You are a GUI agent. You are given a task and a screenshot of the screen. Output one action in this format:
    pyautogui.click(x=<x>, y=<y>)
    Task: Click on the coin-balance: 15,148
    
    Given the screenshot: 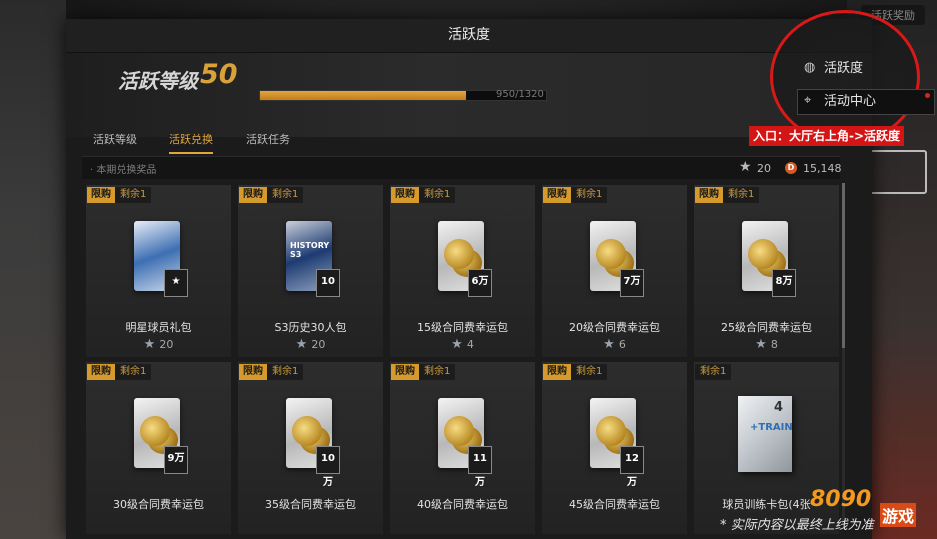 What is the action you would take?
    pyautogui.click(x=822, y=168)
    